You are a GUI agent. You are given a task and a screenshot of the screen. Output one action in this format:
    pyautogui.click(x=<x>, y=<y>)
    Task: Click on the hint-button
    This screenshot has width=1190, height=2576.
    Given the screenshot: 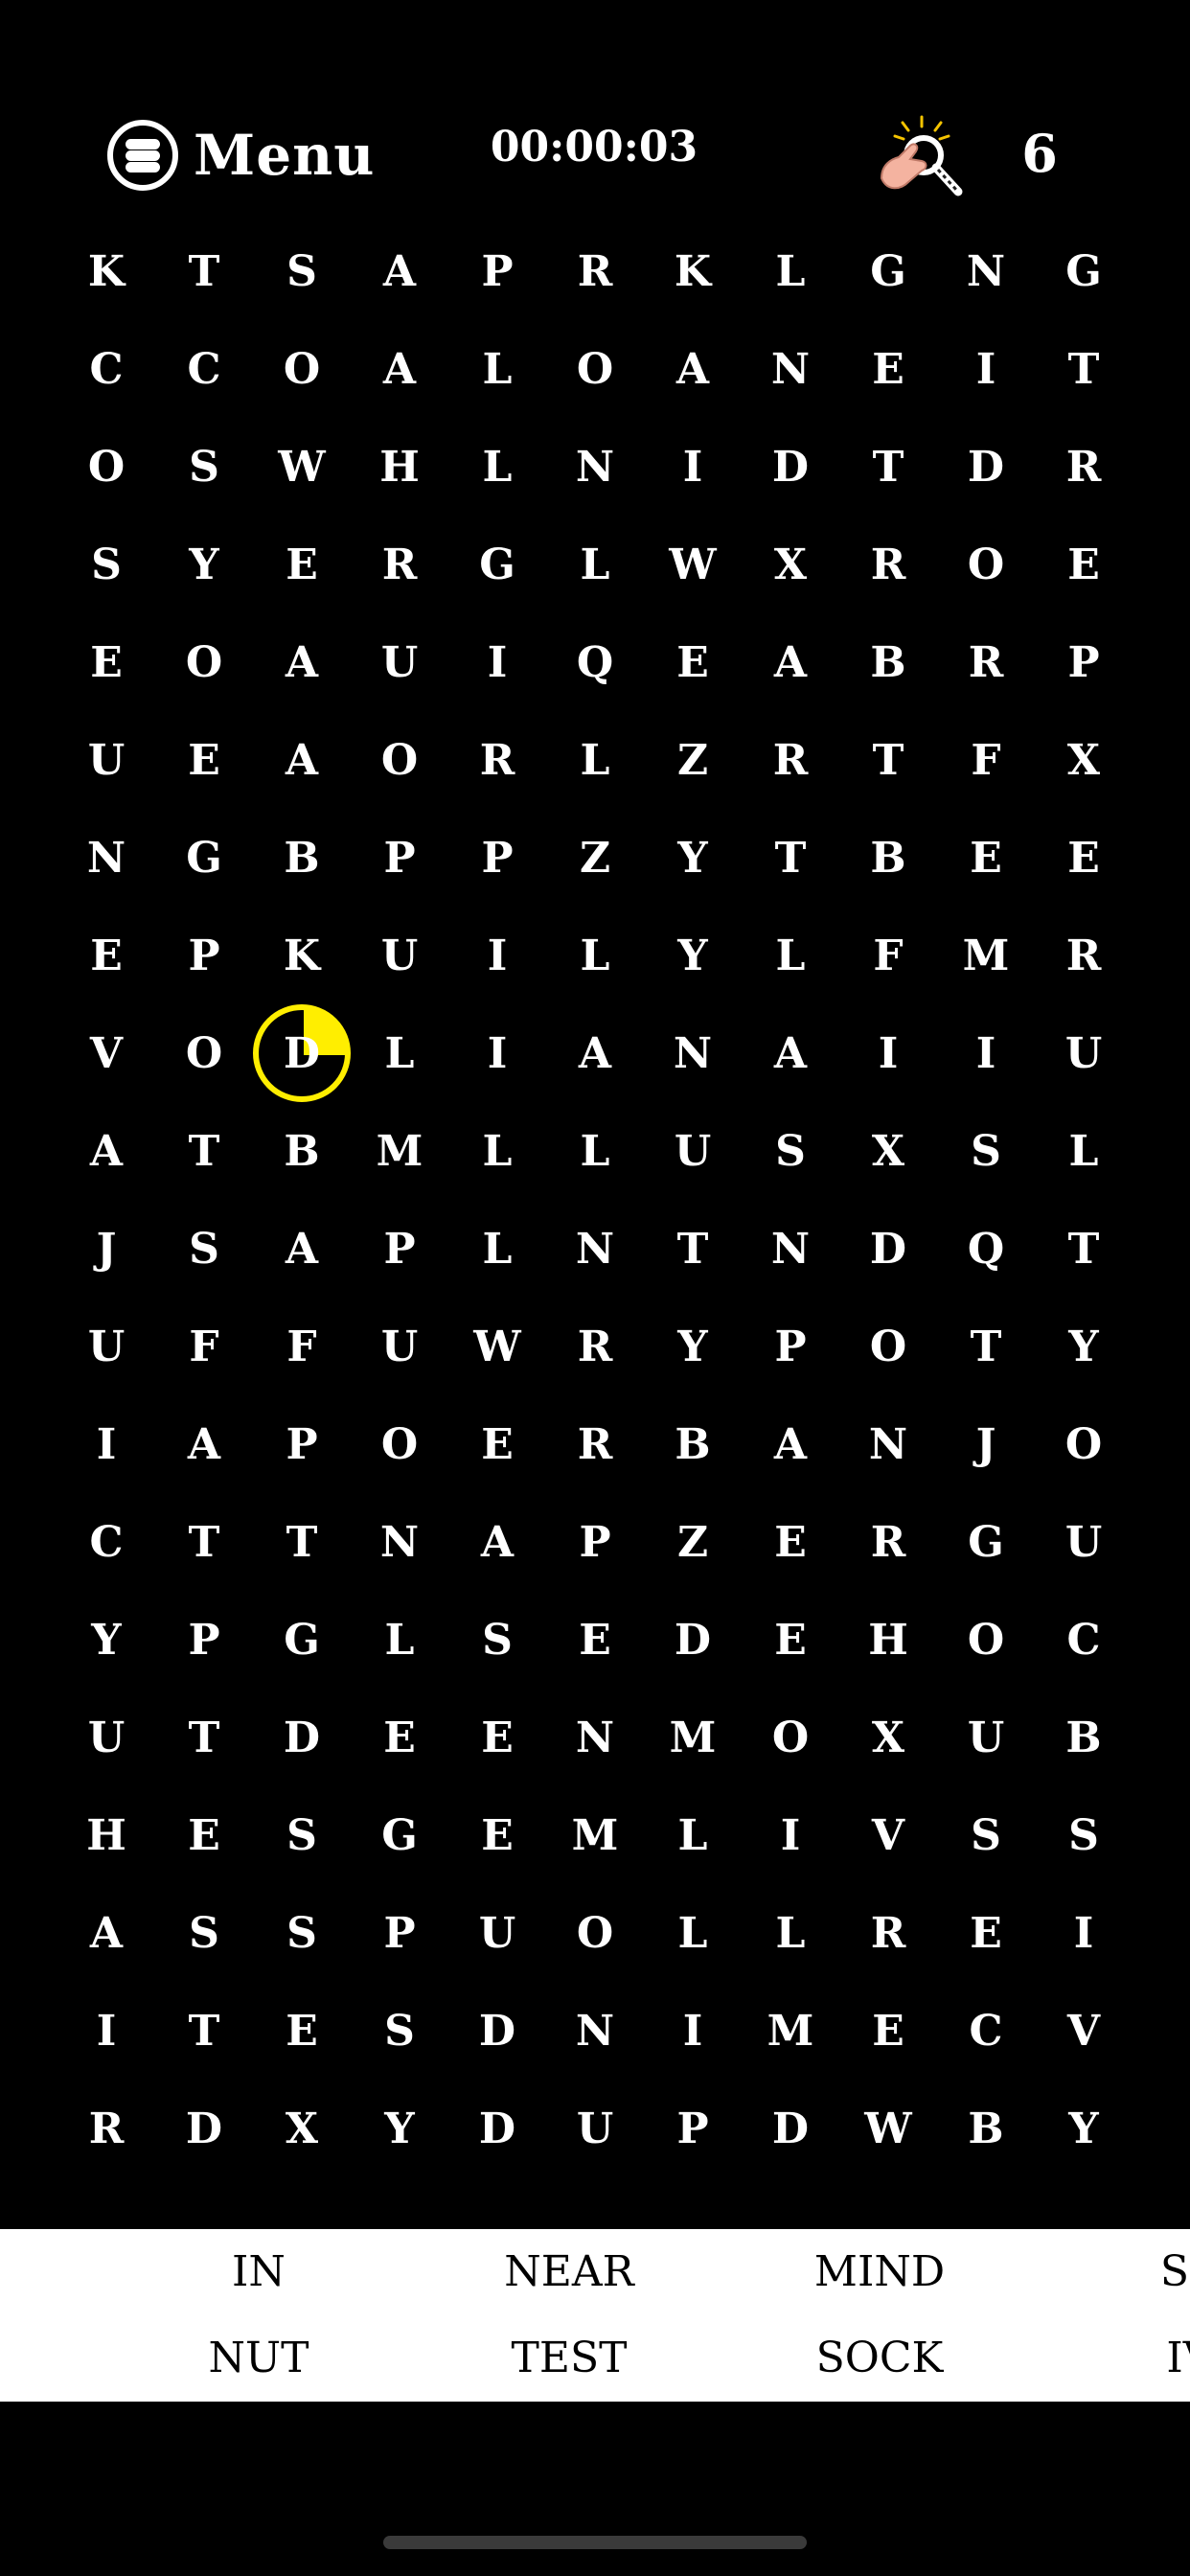 What is the action you would take?
    pyautogui.click(x=922, y=157)
    